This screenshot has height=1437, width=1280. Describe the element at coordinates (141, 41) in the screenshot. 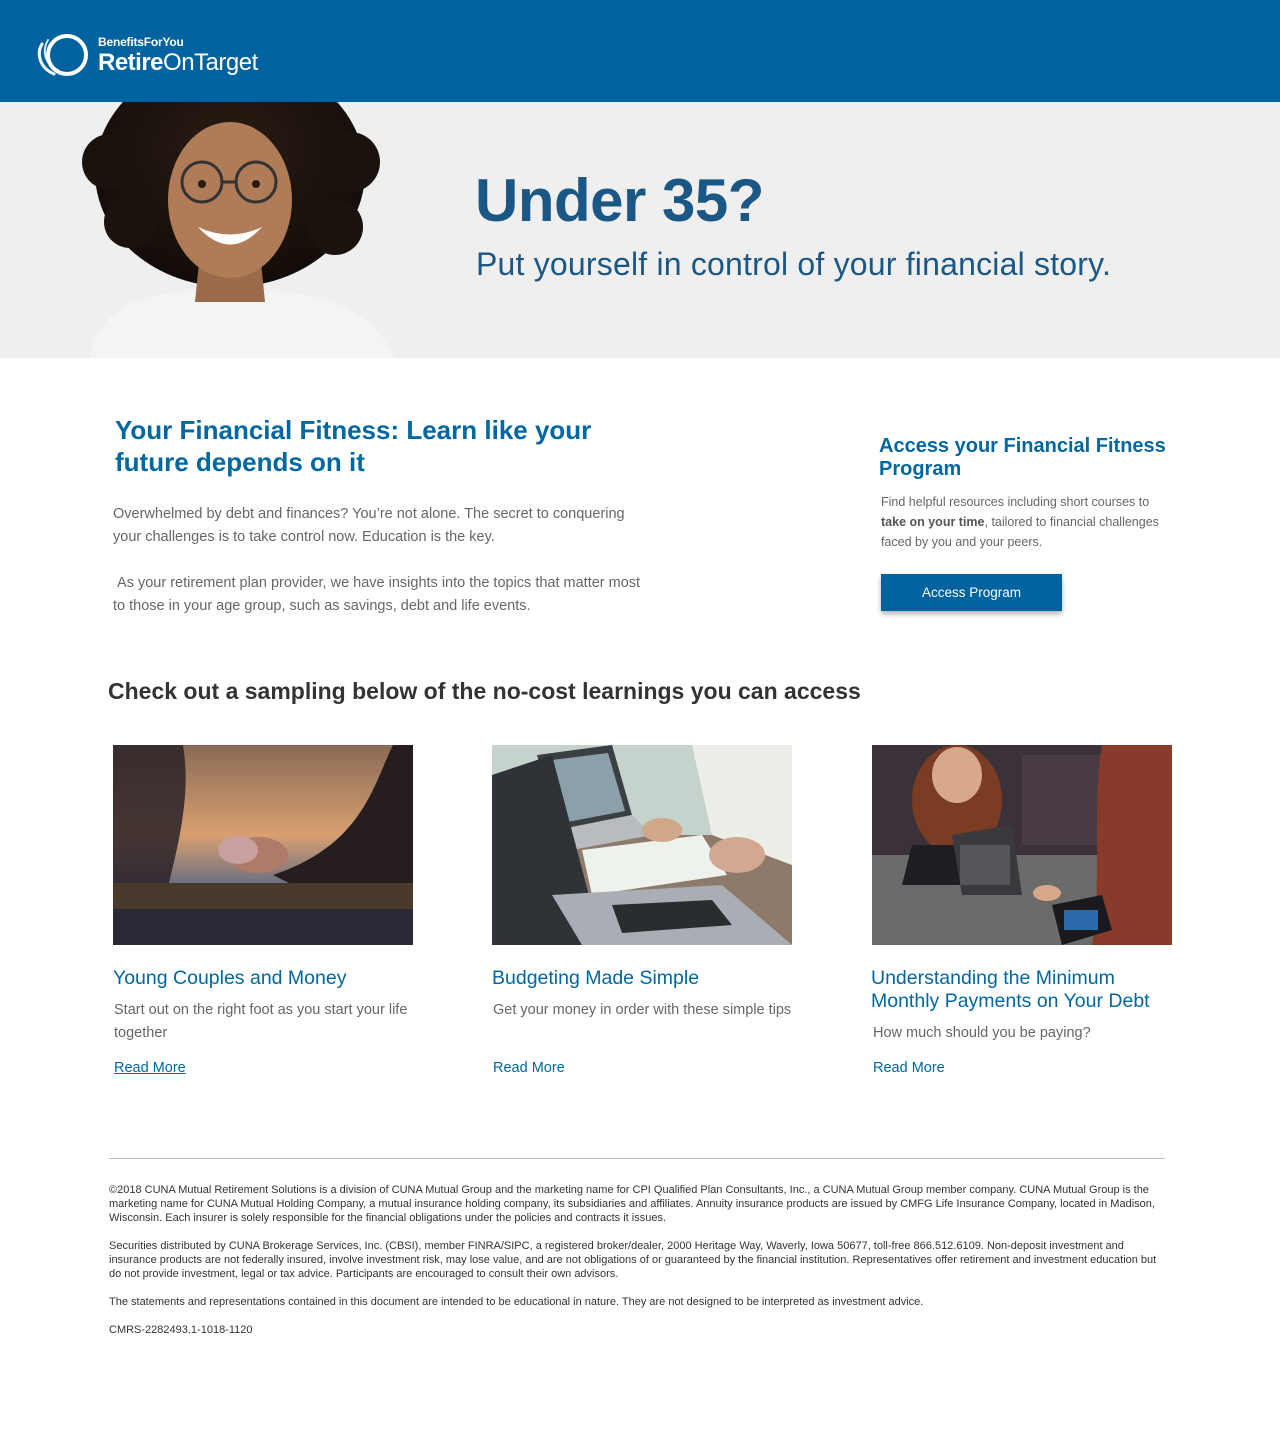

I see `logo-small-text: BenefitsForYou` at that location.